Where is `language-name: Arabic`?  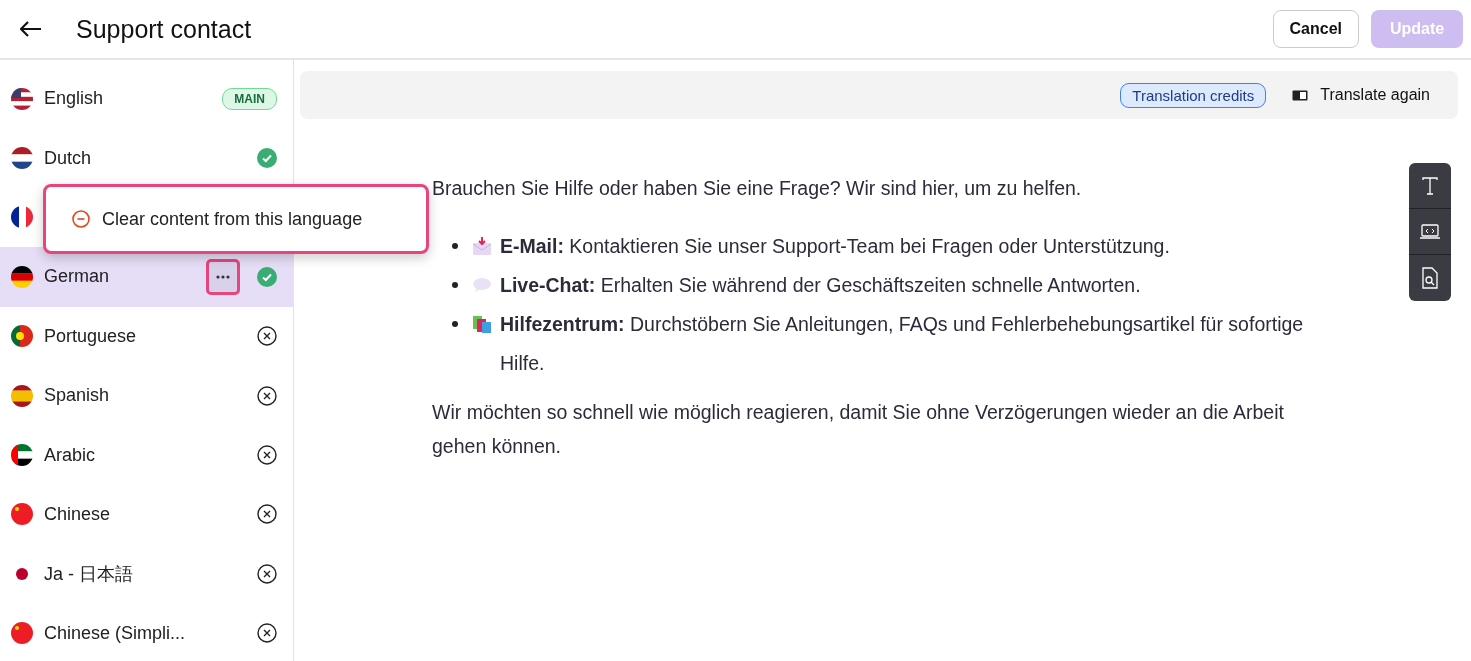 language-name: Arabic is located at coordinates (70, 455).